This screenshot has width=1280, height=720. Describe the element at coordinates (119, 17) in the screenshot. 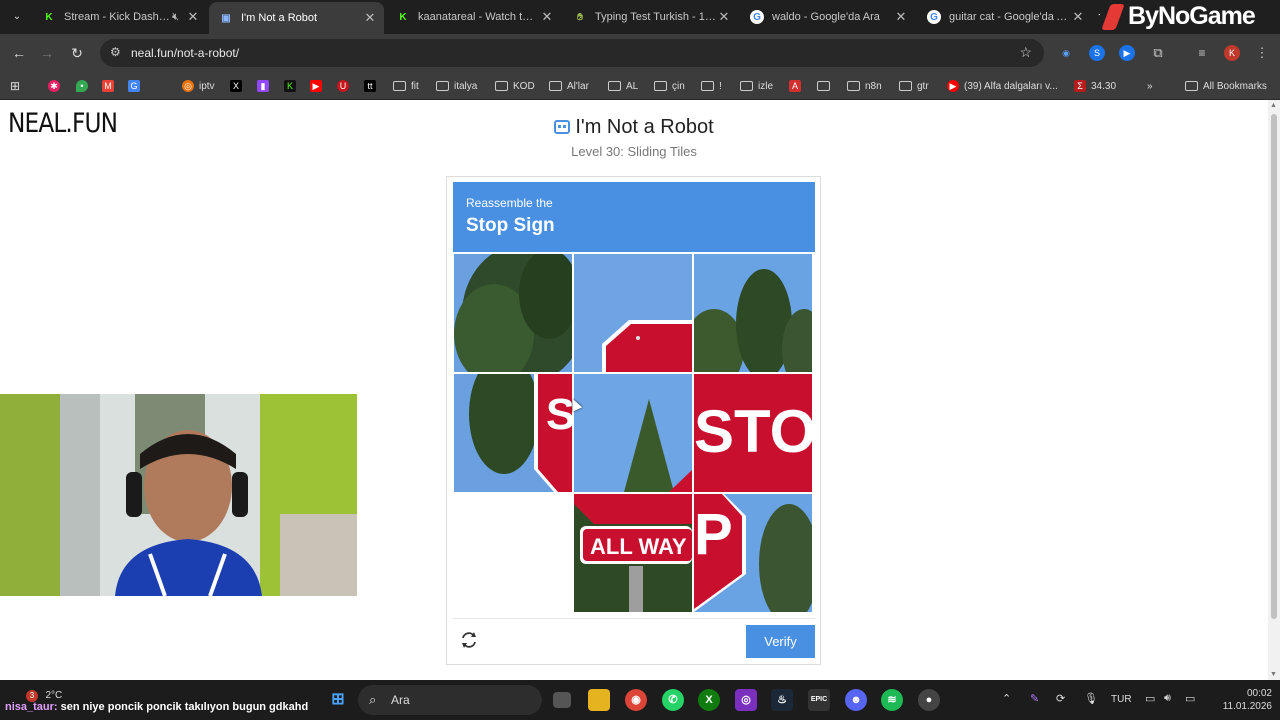

I see `tab-kick-dashboard: K Stream - Kick Dashboa 🔇︎ ✕` at that location.